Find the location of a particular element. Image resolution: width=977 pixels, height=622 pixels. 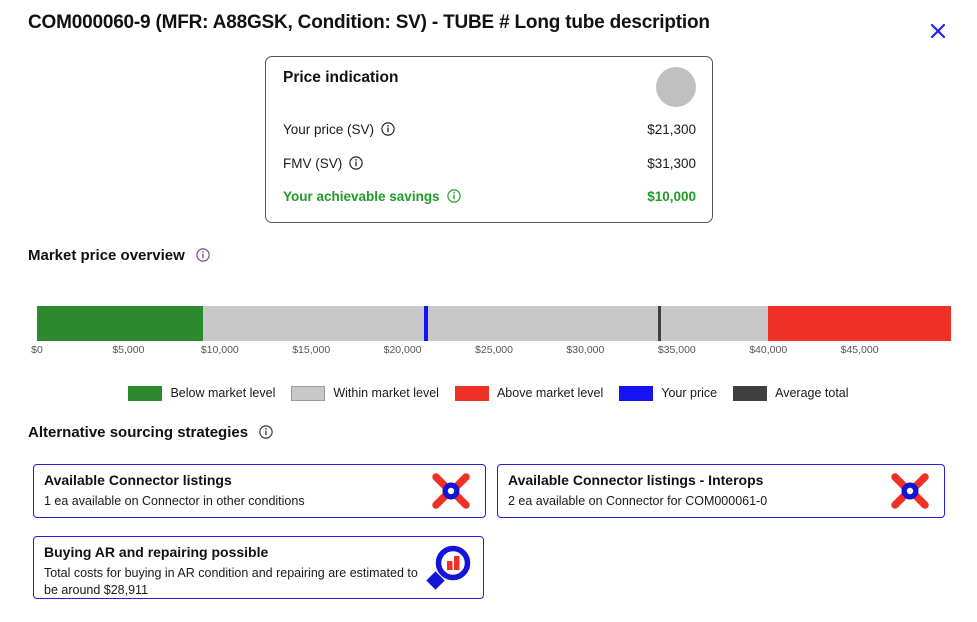

axis-tick-label: $0 is located at coordinates (37, 350).